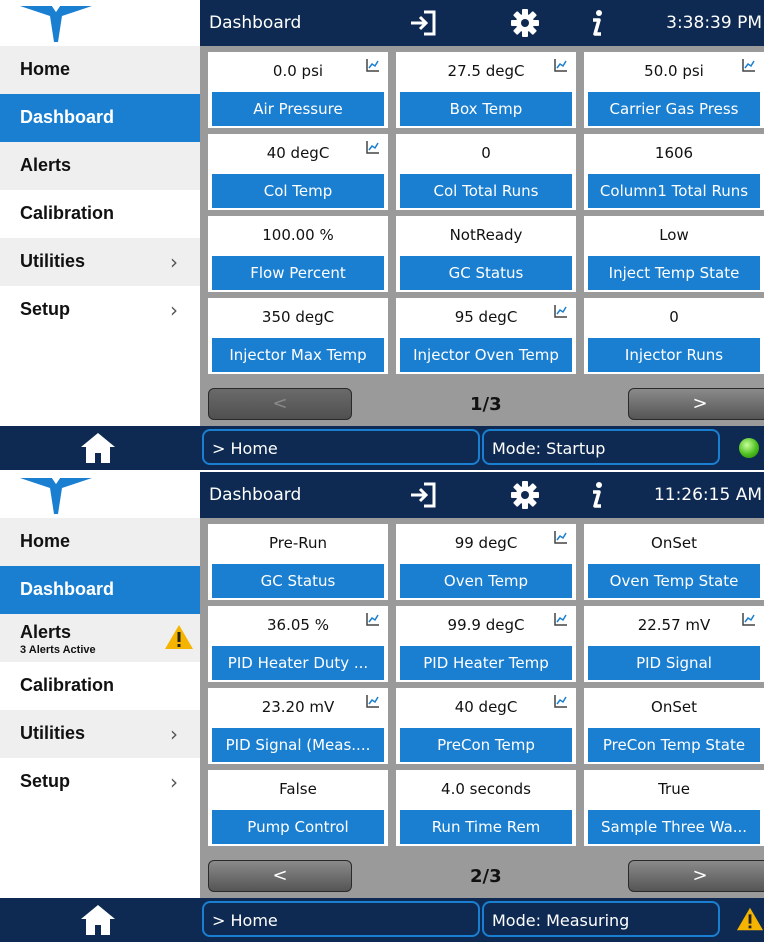 The height and width of the screenshot is (942, 764). What do you see at coordinates (67, 213) in the screenshot?
I see `sidebar-item-label: Calibration` at bounding box center [67, 213].